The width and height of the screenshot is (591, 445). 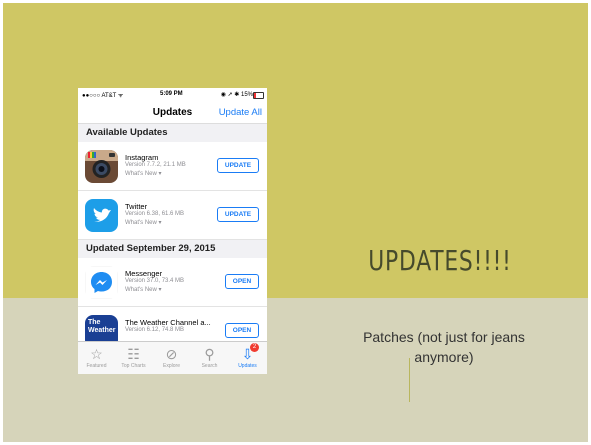 I want to click on text-cursor-line, so click(x=409, y=380).